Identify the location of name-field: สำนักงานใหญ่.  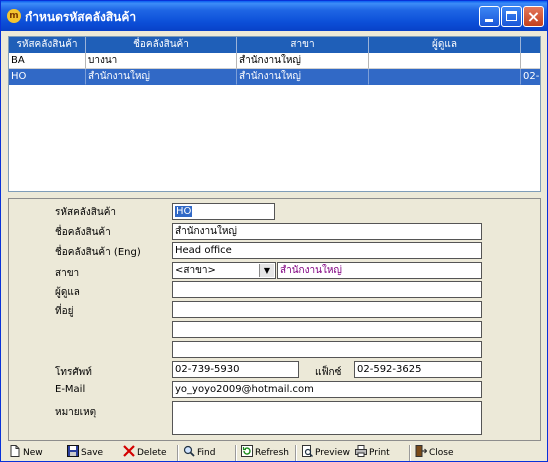
(327, 231).